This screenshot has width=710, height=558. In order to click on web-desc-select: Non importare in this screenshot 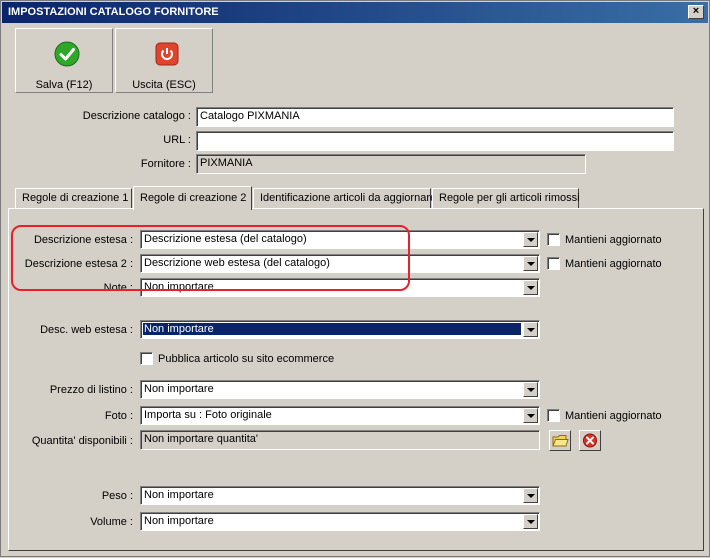, I will do `click(340, 329)`.